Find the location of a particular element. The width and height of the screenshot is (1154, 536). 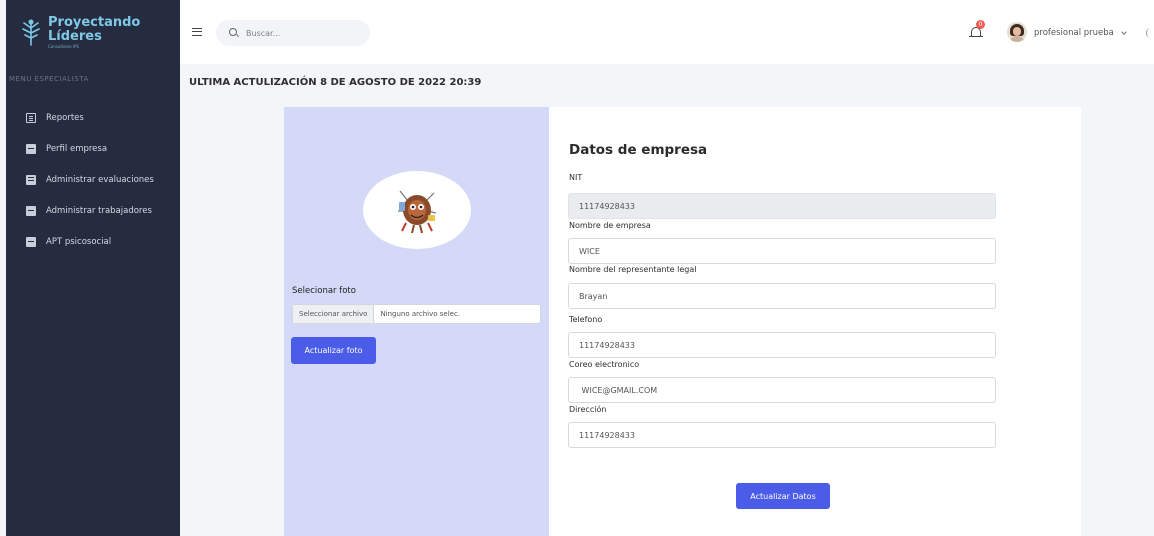

address-field is located at coordinates (782, 435).